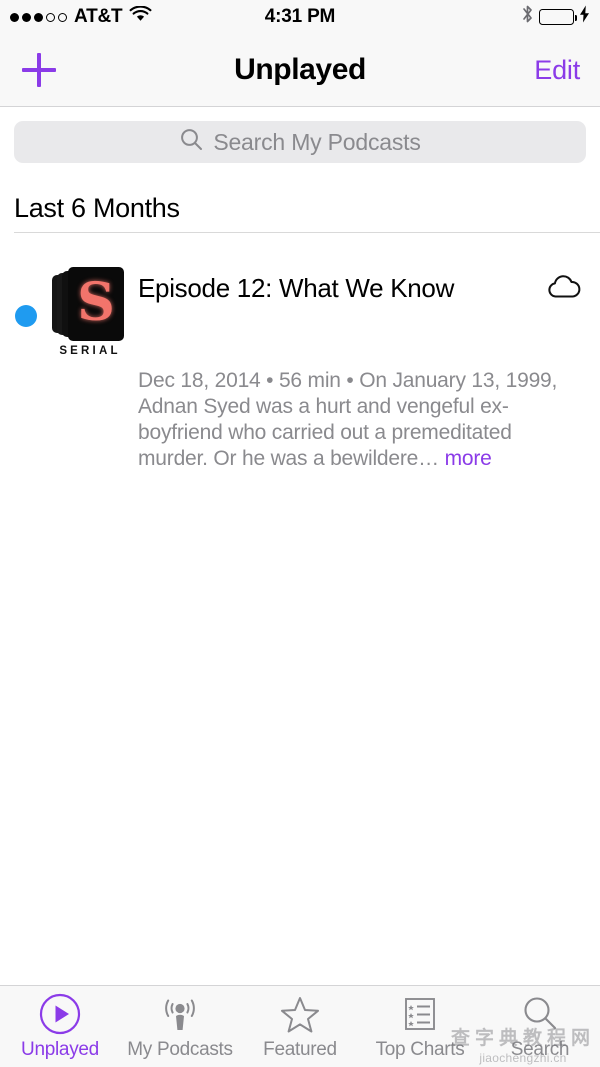  What do you see at coordinates (527, 17) in the screenshot?
I see `bluetooth-icon` at bounding box center [527, 17].